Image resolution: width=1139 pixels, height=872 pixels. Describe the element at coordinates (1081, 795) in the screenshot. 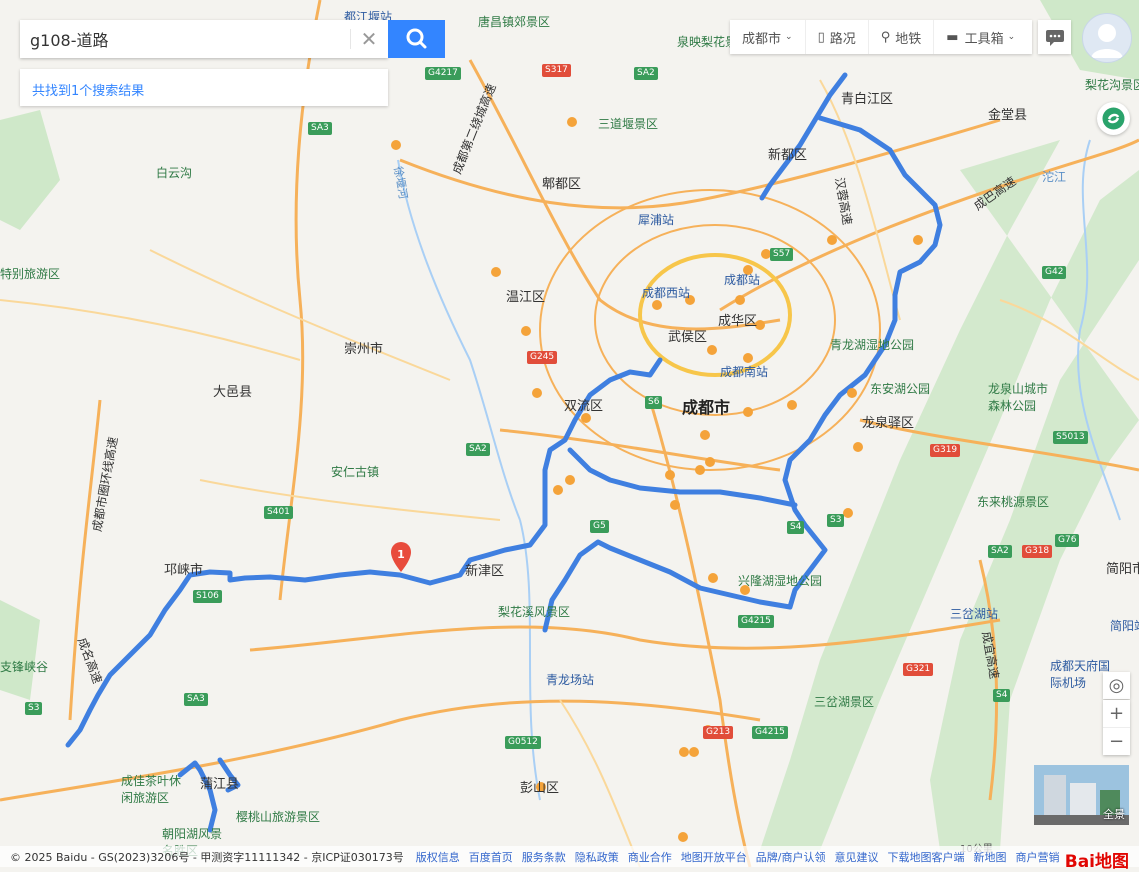

I see `panorama-thumbnail: 全景` at that location.